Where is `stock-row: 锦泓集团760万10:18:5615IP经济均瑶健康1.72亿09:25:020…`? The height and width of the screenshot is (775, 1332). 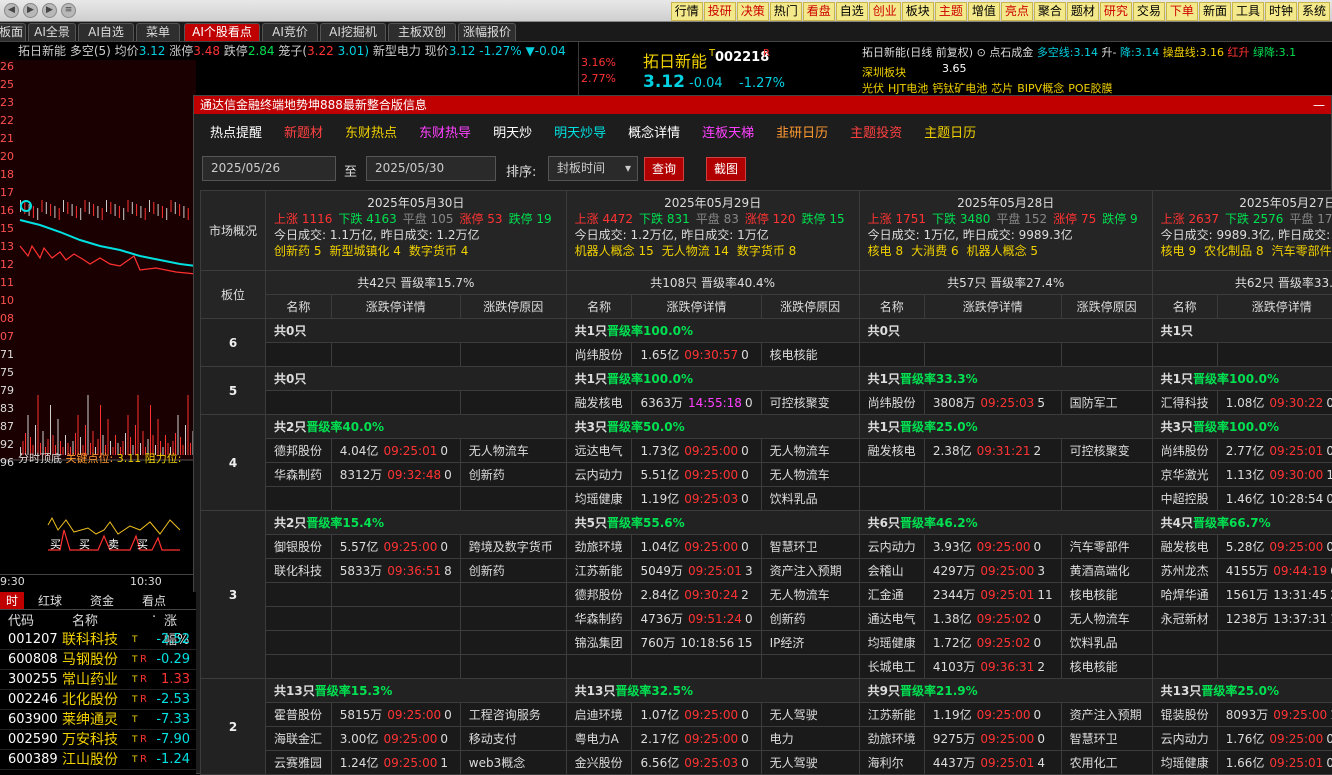 stock-row: 锦泓集团760万10:18:5615IP经济均瑶健康1.72亿09:25:020… is located at coordinates (766, 643).